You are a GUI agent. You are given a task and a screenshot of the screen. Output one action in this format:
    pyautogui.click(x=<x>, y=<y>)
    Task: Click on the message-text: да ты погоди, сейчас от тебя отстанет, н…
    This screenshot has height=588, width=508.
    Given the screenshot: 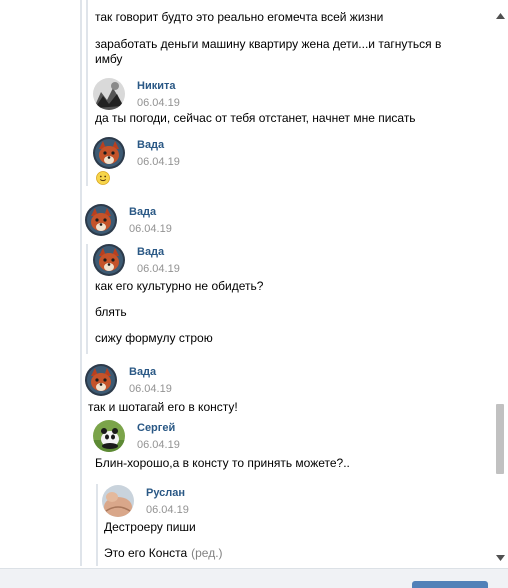 What is the action you would take?
    pyautogui.click(x=255, y=118)
    